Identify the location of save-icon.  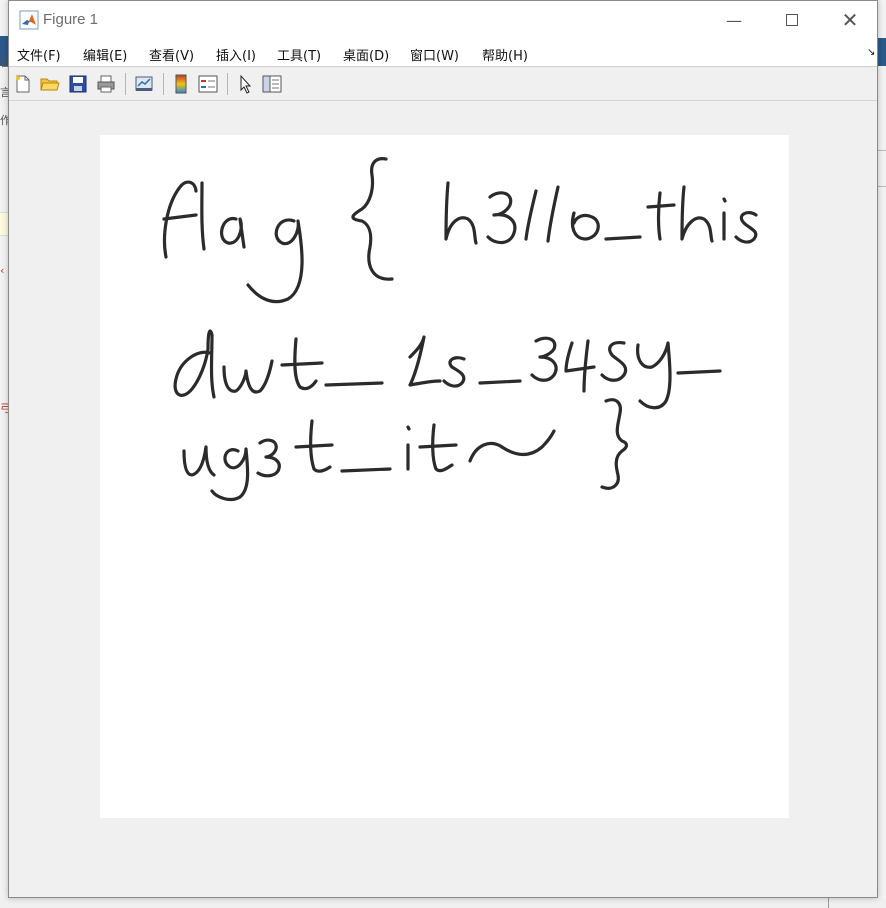
(78, 84).